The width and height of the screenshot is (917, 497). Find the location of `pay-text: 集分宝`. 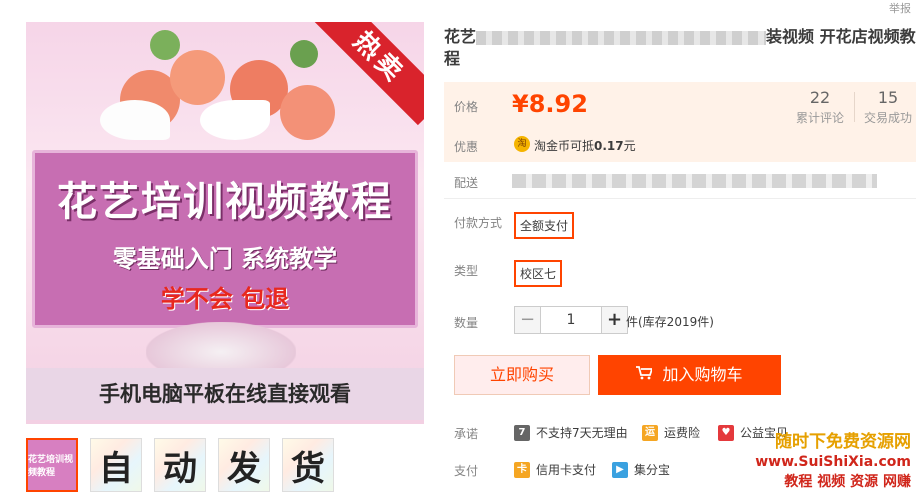

pay-text: 集分宝 is located at coordinates (652, 470).